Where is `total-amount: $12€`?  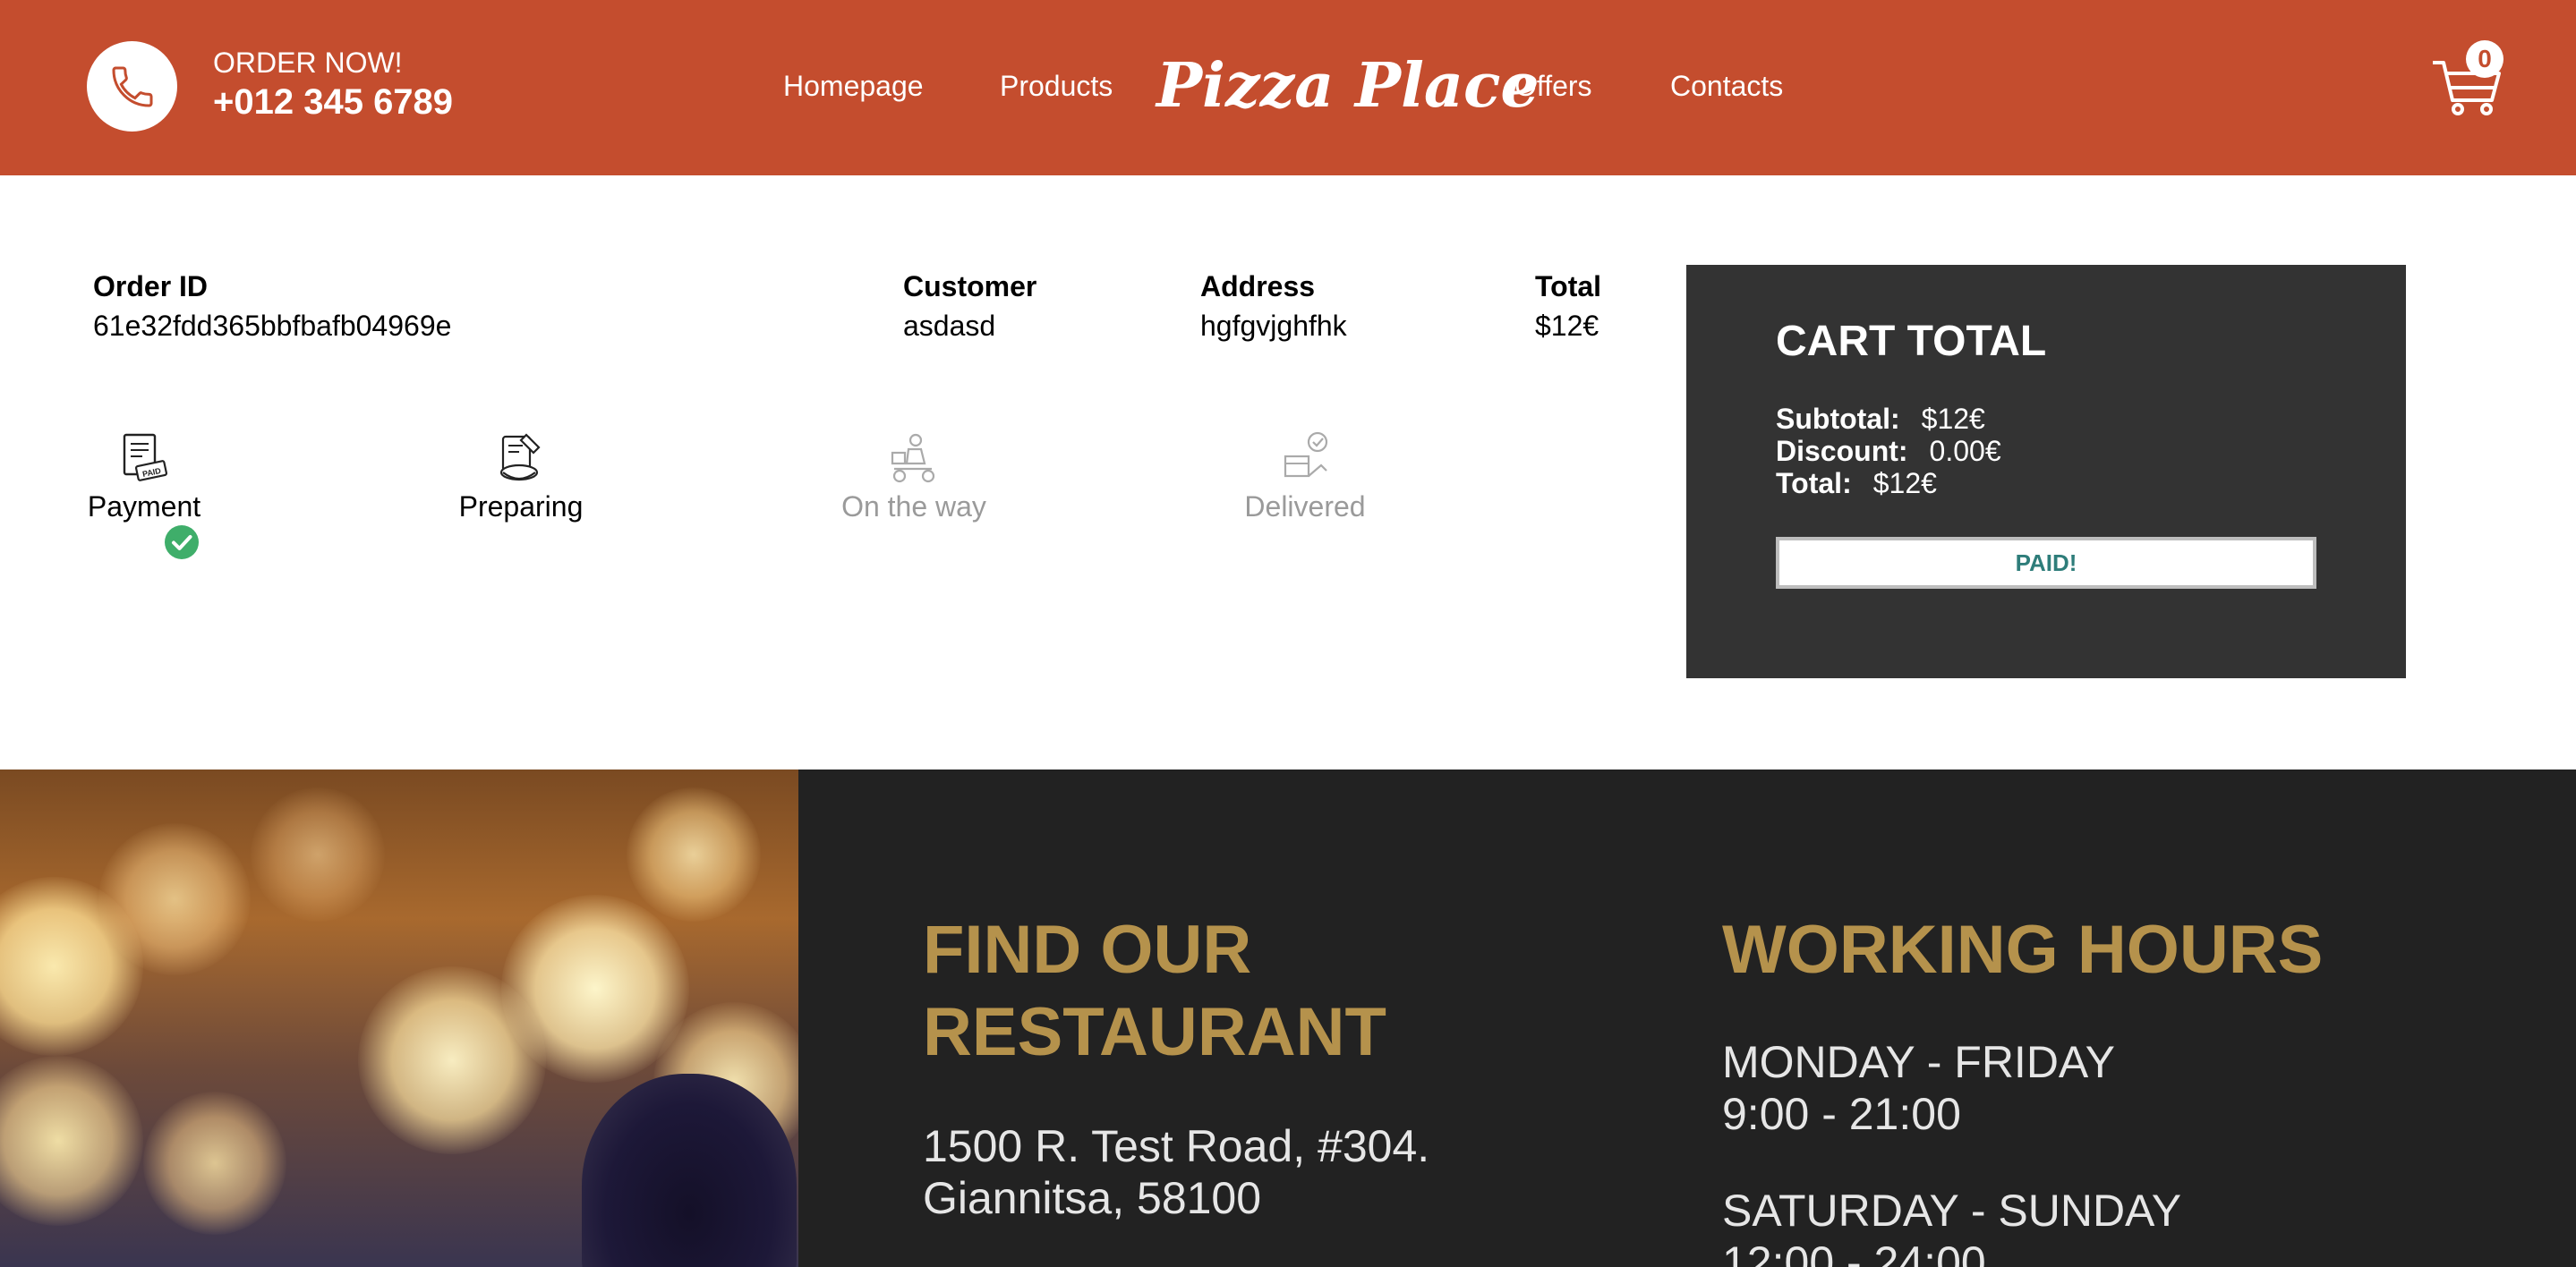
total-amount: $12€ is located at coordinates (1904, 483).